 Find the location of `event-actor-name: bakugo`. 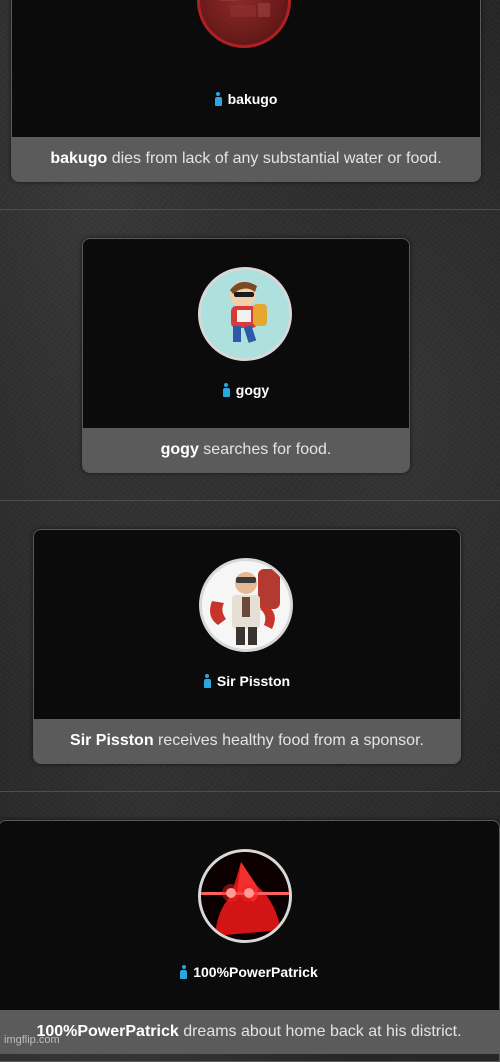

event-actor-name: bakugo is located at coordinates (79, 158).